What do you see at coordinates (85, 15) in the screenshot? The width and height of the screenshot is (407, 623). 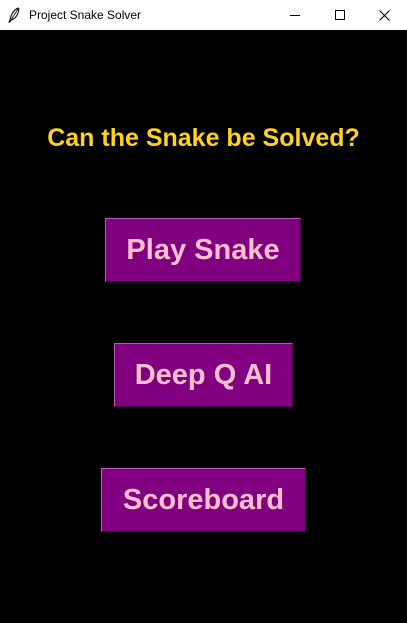 I see `window-title: Project Snake Solver` at bounding box center [85, 15].